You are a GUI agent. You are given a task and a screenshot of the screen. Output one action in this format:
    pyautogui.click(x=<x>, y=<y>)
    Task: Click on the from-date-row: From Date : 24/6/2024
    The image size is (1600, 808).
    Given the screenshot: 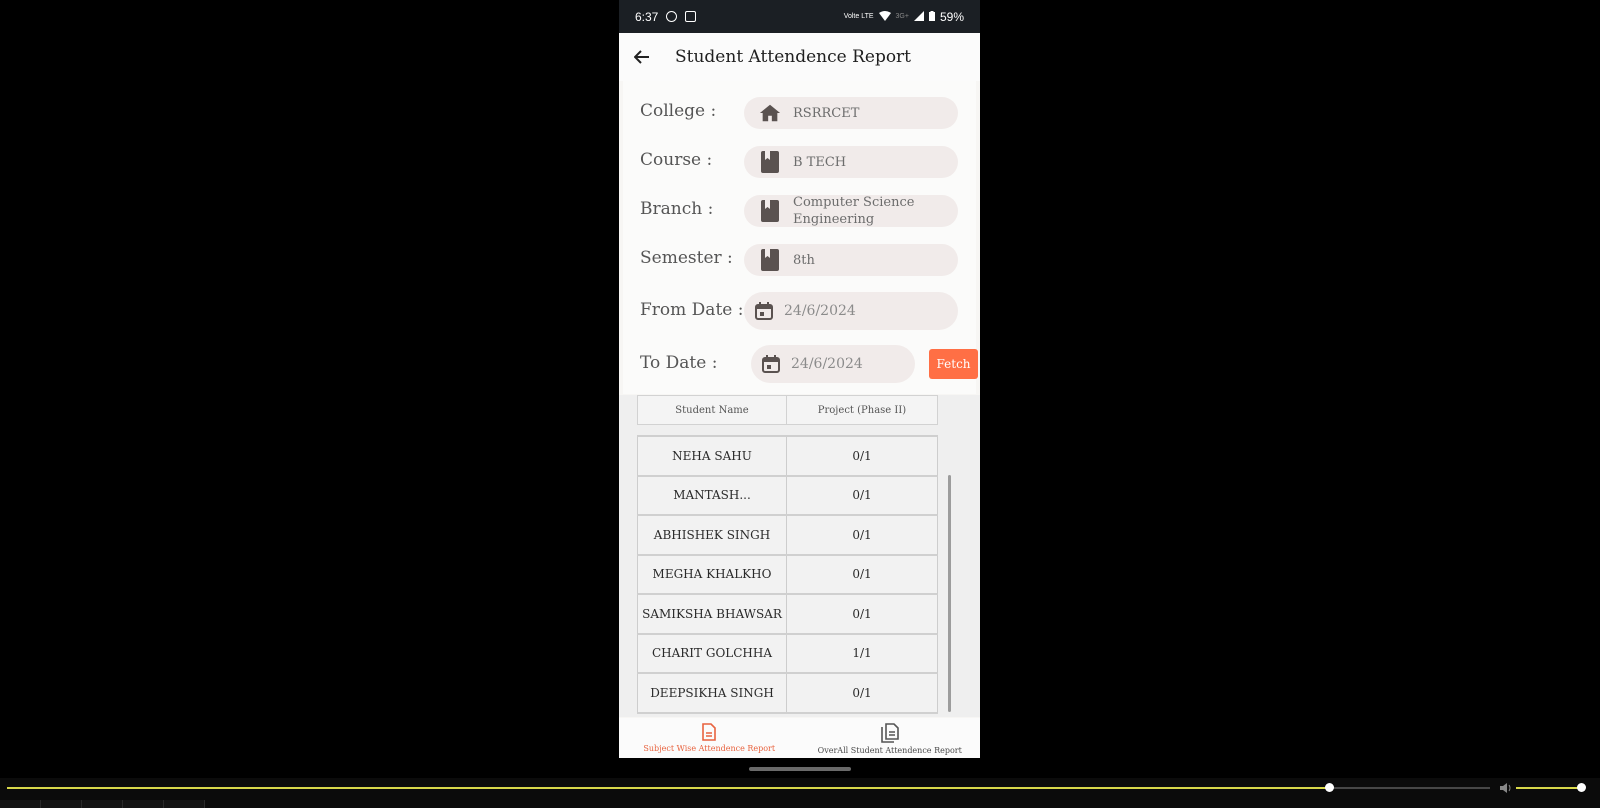 What is the action you would take?
    pyautogui.click(x=799, y=311)
    